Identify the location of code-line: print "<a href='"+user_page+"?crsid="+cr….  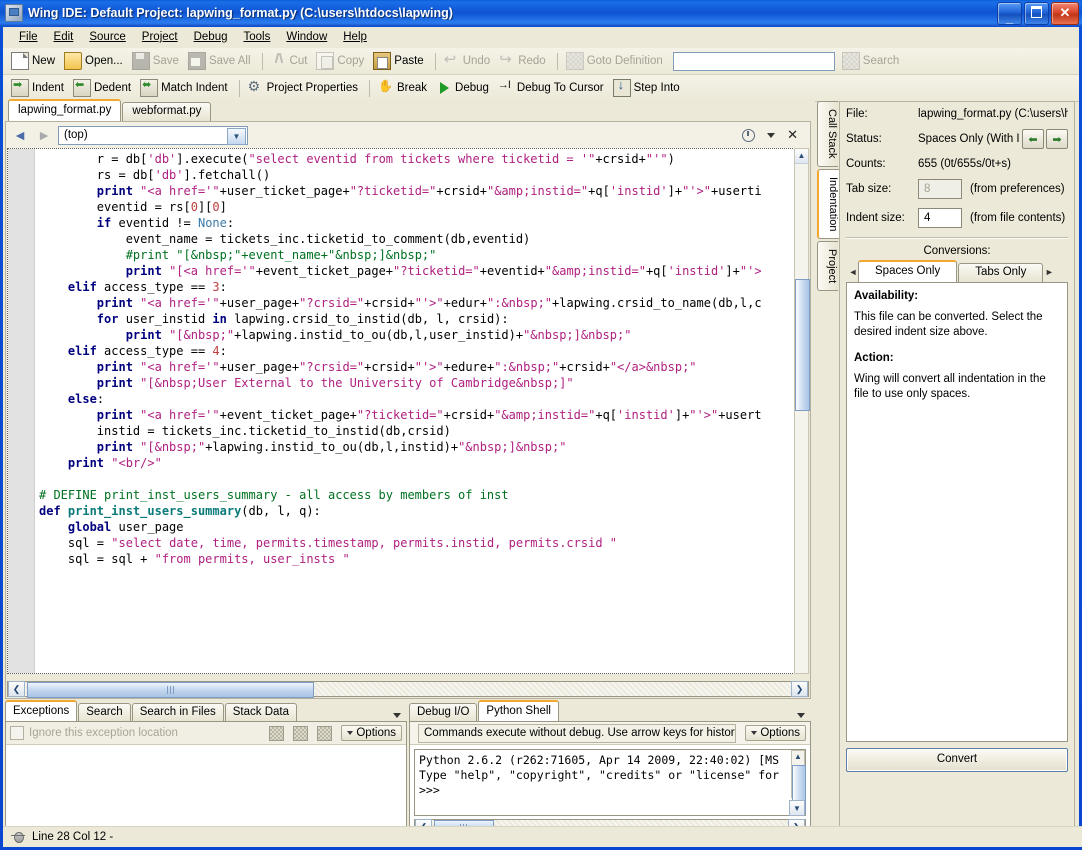
(396, 367).